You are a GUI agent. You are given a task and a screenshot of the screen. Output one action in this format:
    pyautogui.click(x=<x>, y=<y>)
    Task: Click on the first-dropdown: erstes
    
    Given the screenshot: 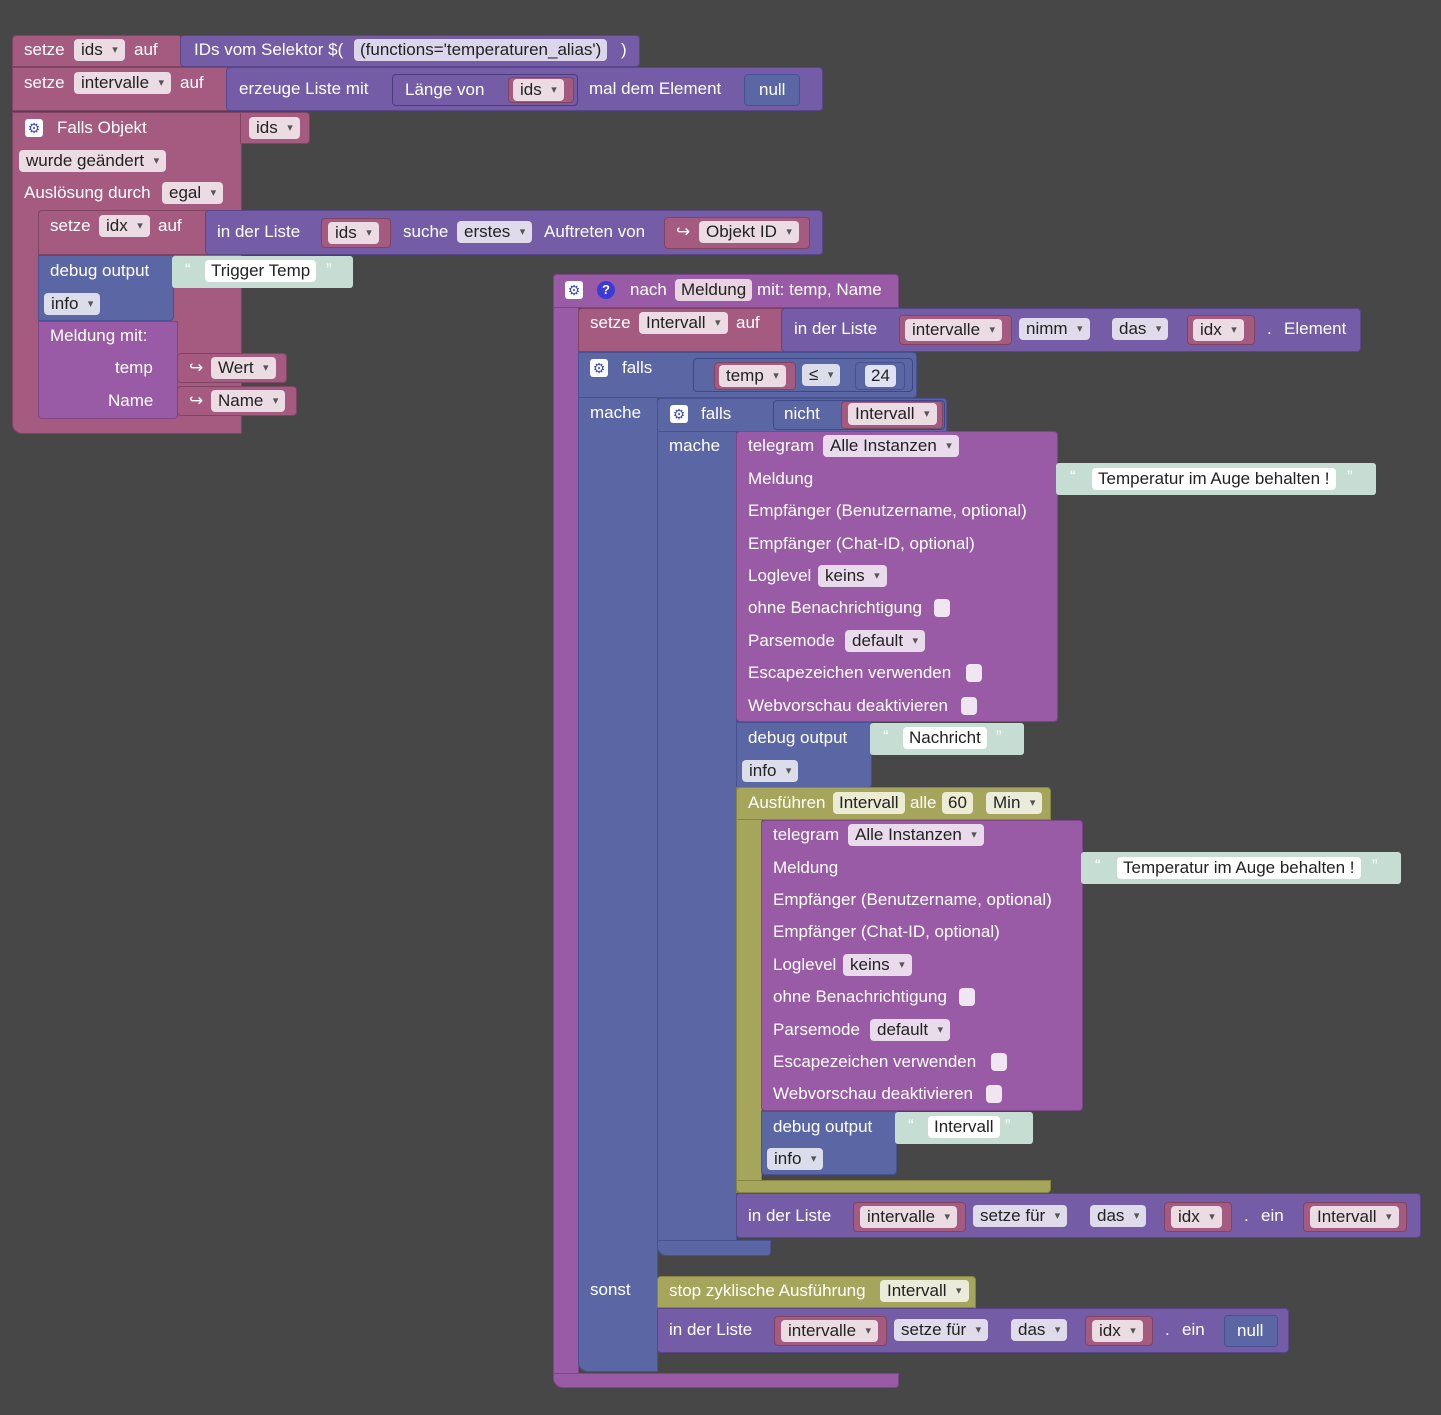 What is the action you would take?
    pyautogui.click(x=495, y=232)
    